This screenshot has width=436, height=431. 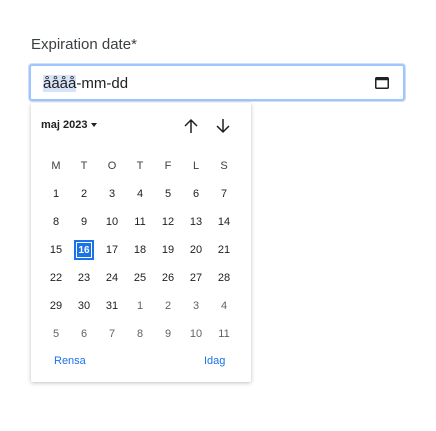 What do you see at coordinates (196, 306) in the screenshot?
I see `day-cell-other-month: 3` at bounding box center [196, 306].